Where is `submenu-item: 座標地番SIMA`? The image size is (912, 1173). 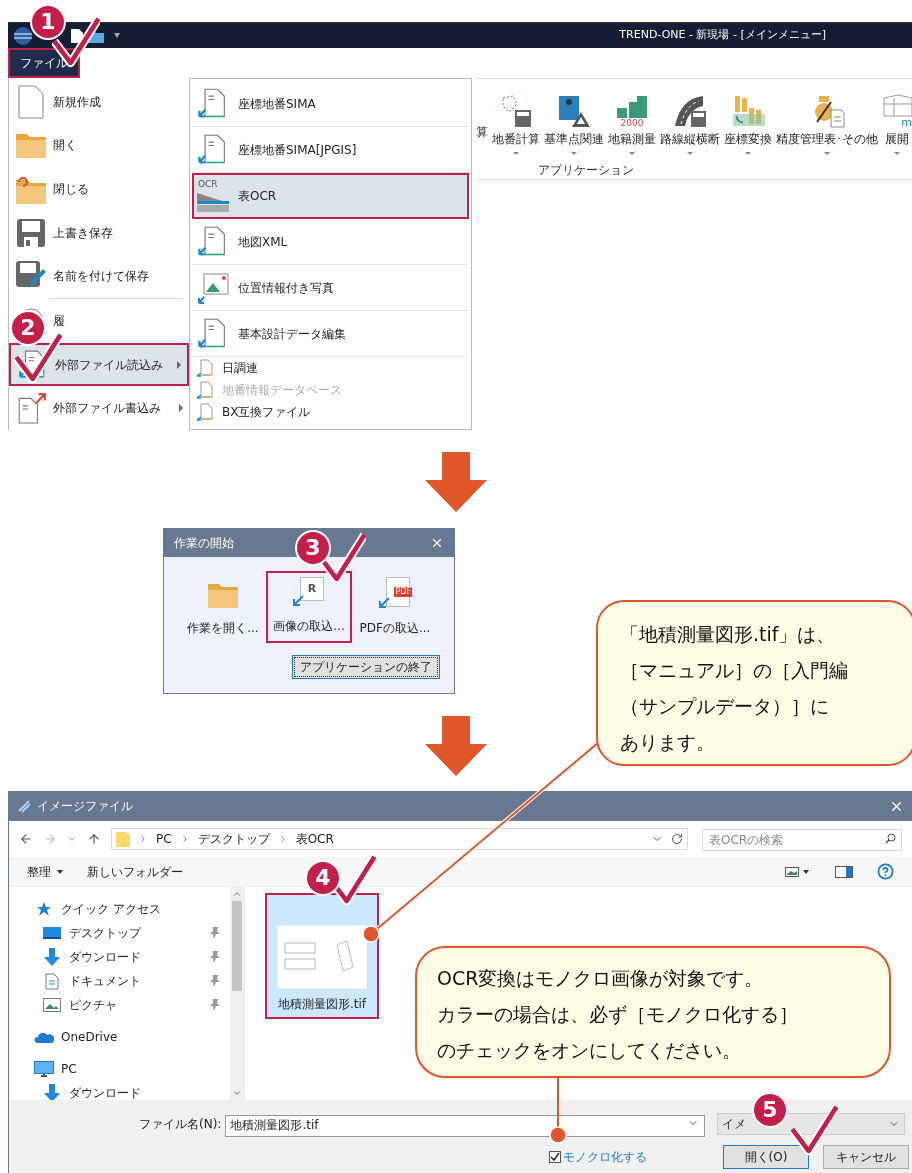 submenu-item: 座標地番SIMA is located at coordinates (330, 104).